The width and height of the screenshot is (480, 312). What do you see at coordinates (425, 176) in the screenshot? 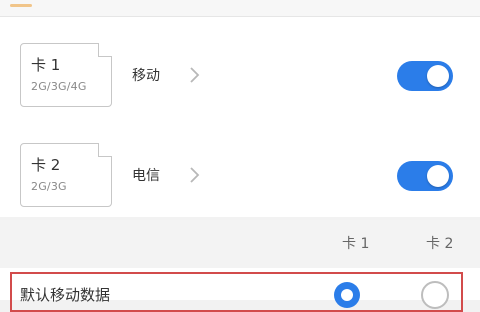
I see `sim-2-toggle` at bounding box center [425, 176].